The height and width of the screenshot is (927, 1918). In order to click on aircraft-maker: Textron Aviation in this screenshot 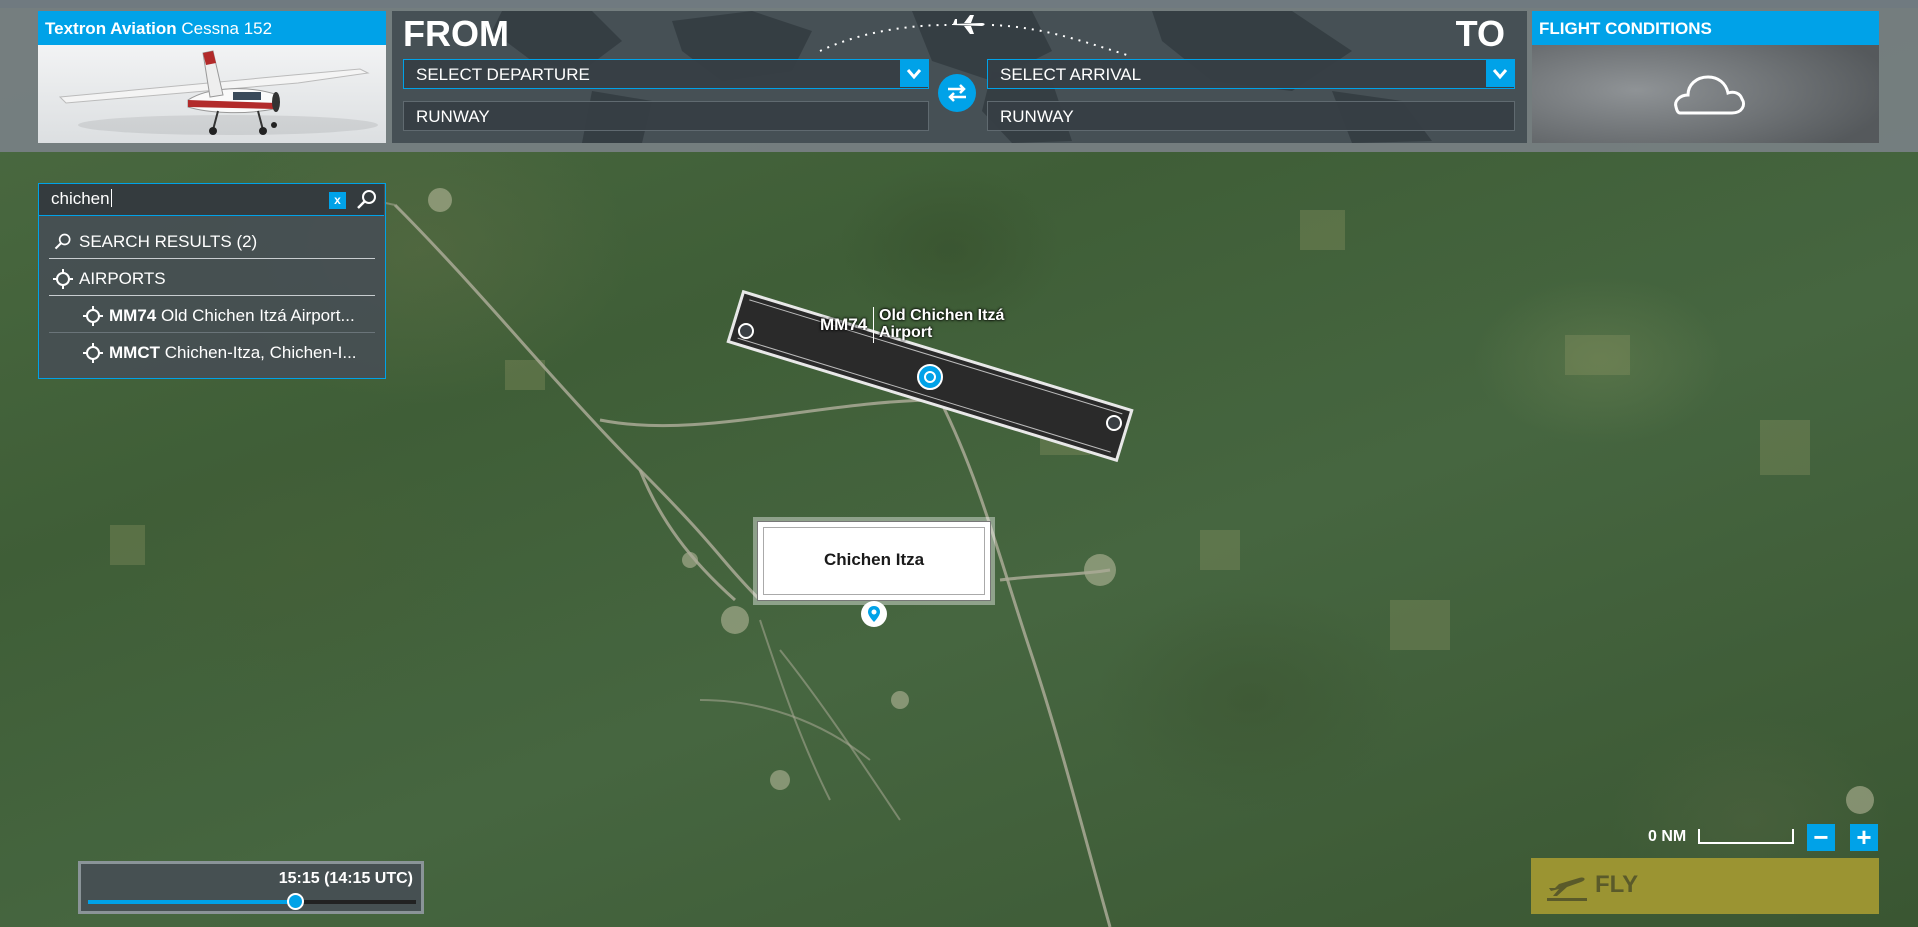, I will do `click(111, 28)`.